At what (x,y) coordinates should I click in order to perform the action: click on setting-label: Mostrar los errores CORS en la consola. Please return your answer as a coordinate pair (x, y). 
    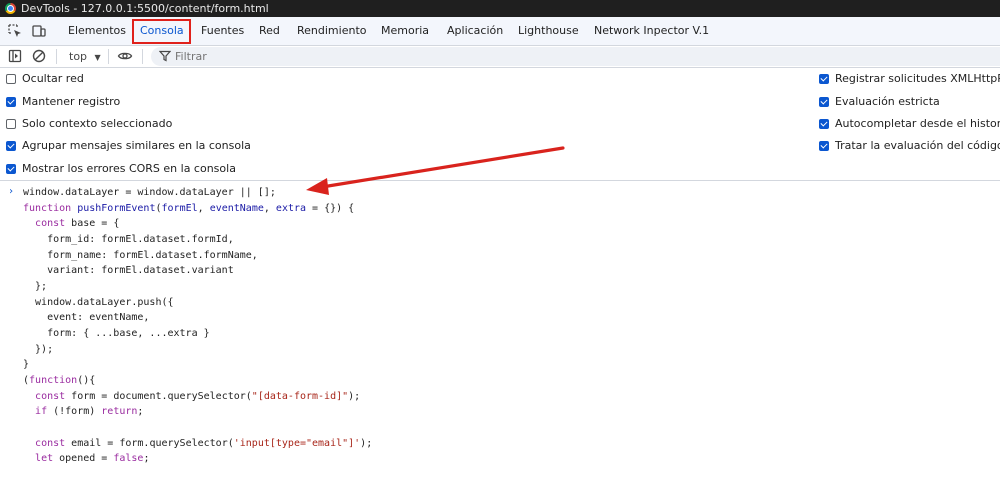
    Looking at the image, I should click on (129, 168).